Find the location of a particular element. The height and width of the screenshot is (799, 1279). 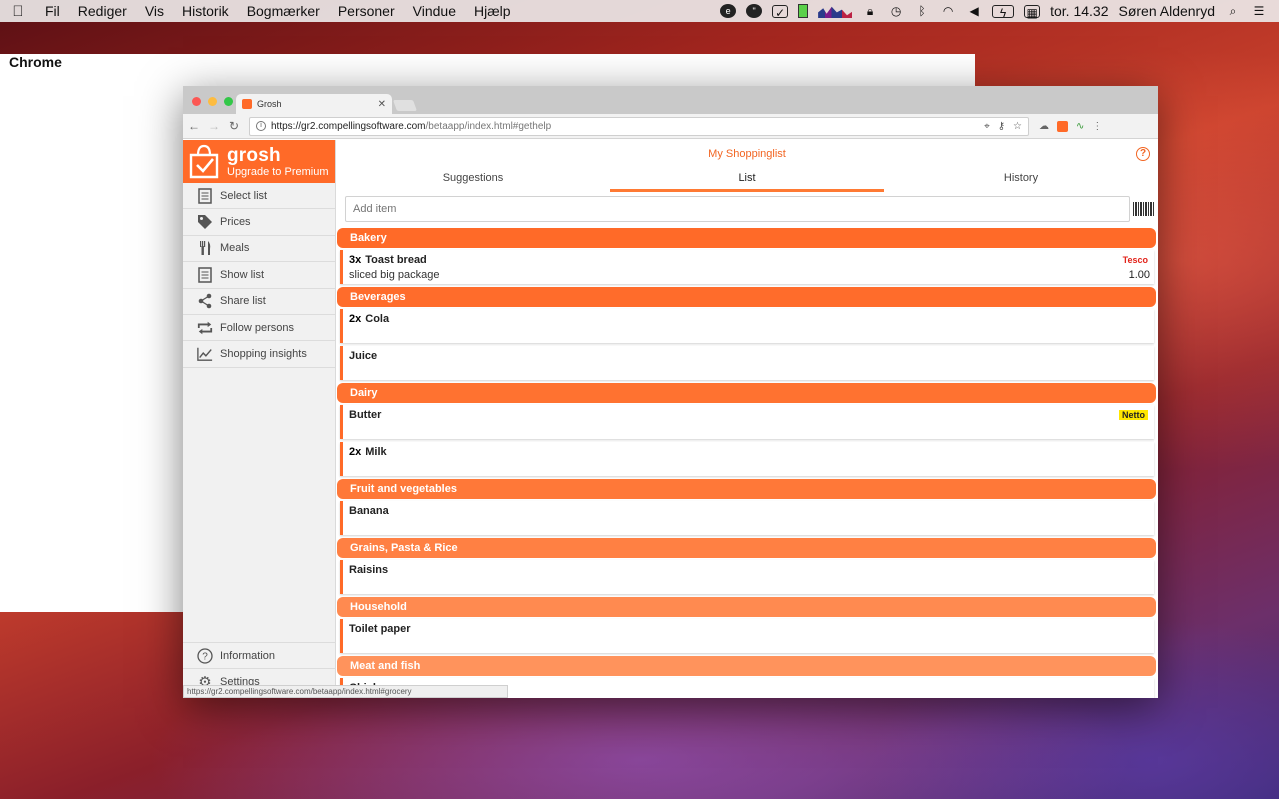

check-icon: ✓ is located at coordinates (780, 12).